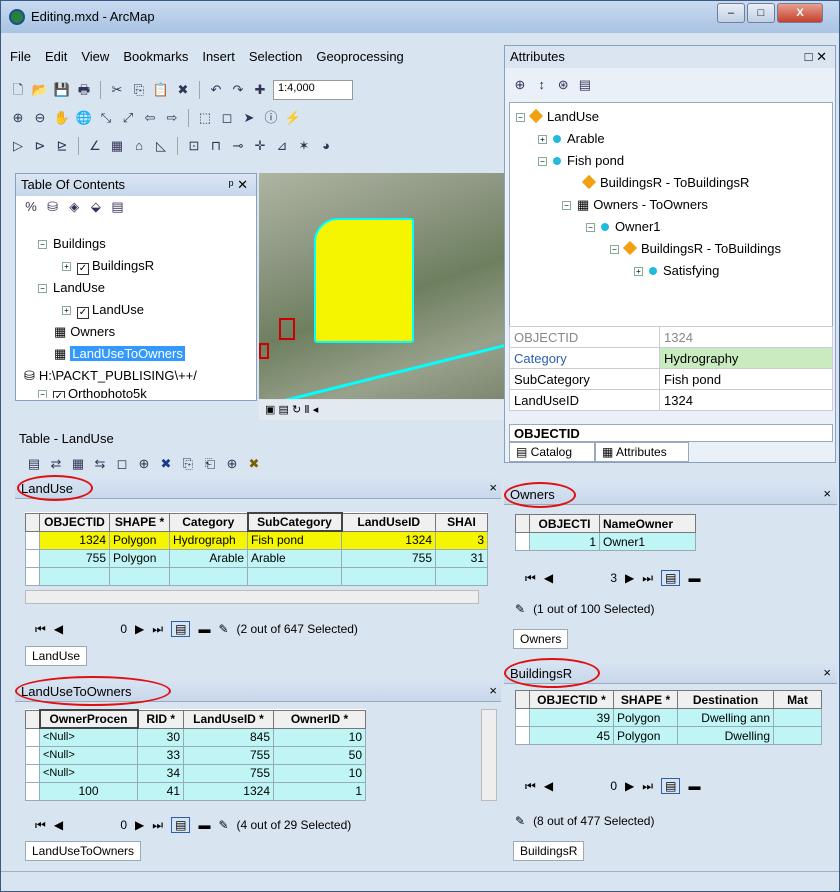  I want to click on line-icon: ⊿, so click(282, 146).